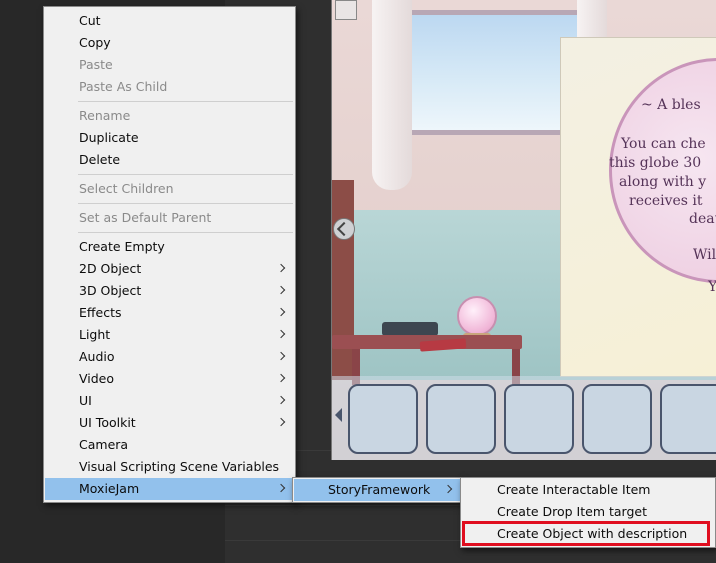 This screenshot has width=716, height=563. I want to click on description-line: Y, so click(712, 287).